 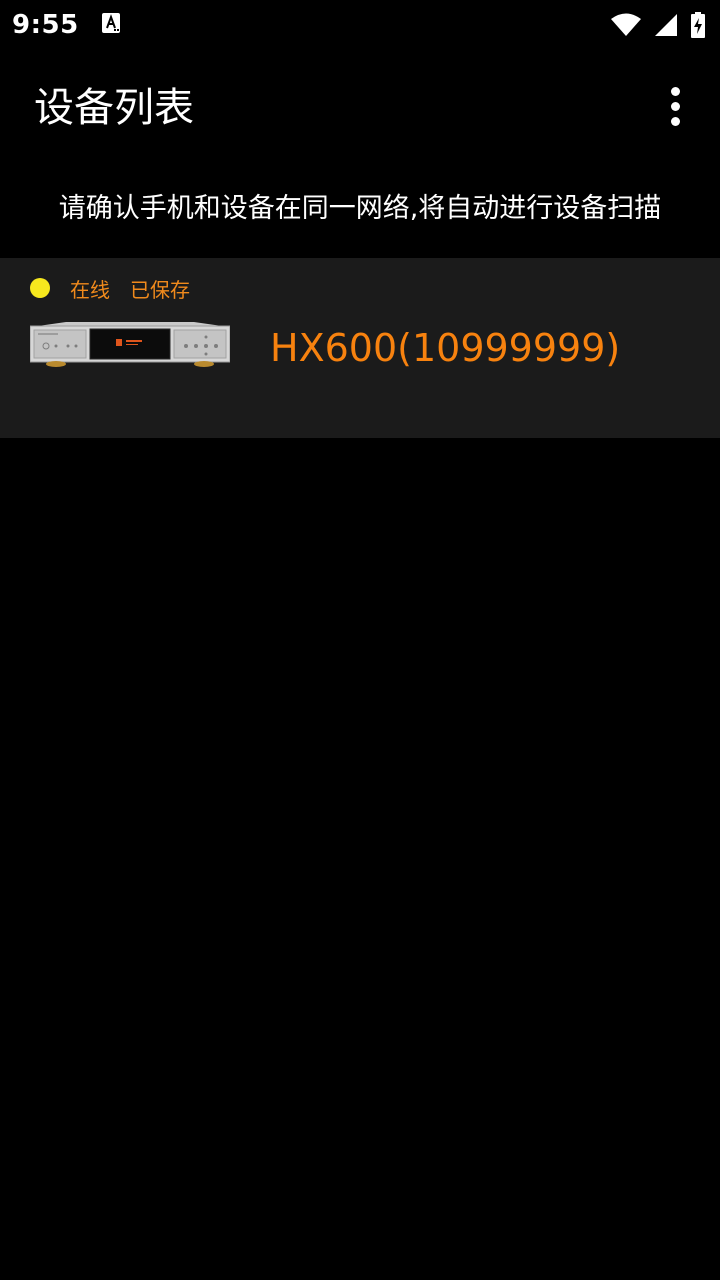 I want to click on device-list-item: 在线 已保存 HX600(10999999), so click(x=360, y=348).